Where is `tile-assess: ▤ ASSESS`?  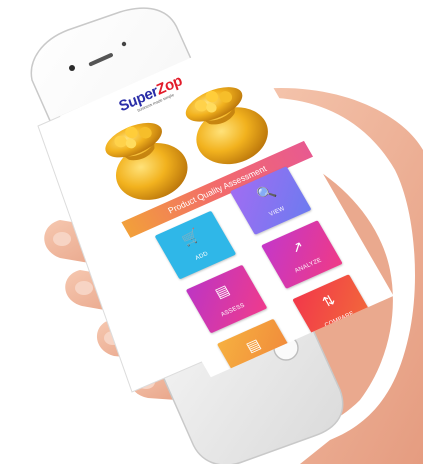
tile-assess: ▤ ASSESS is located at coordinates (226, 299).